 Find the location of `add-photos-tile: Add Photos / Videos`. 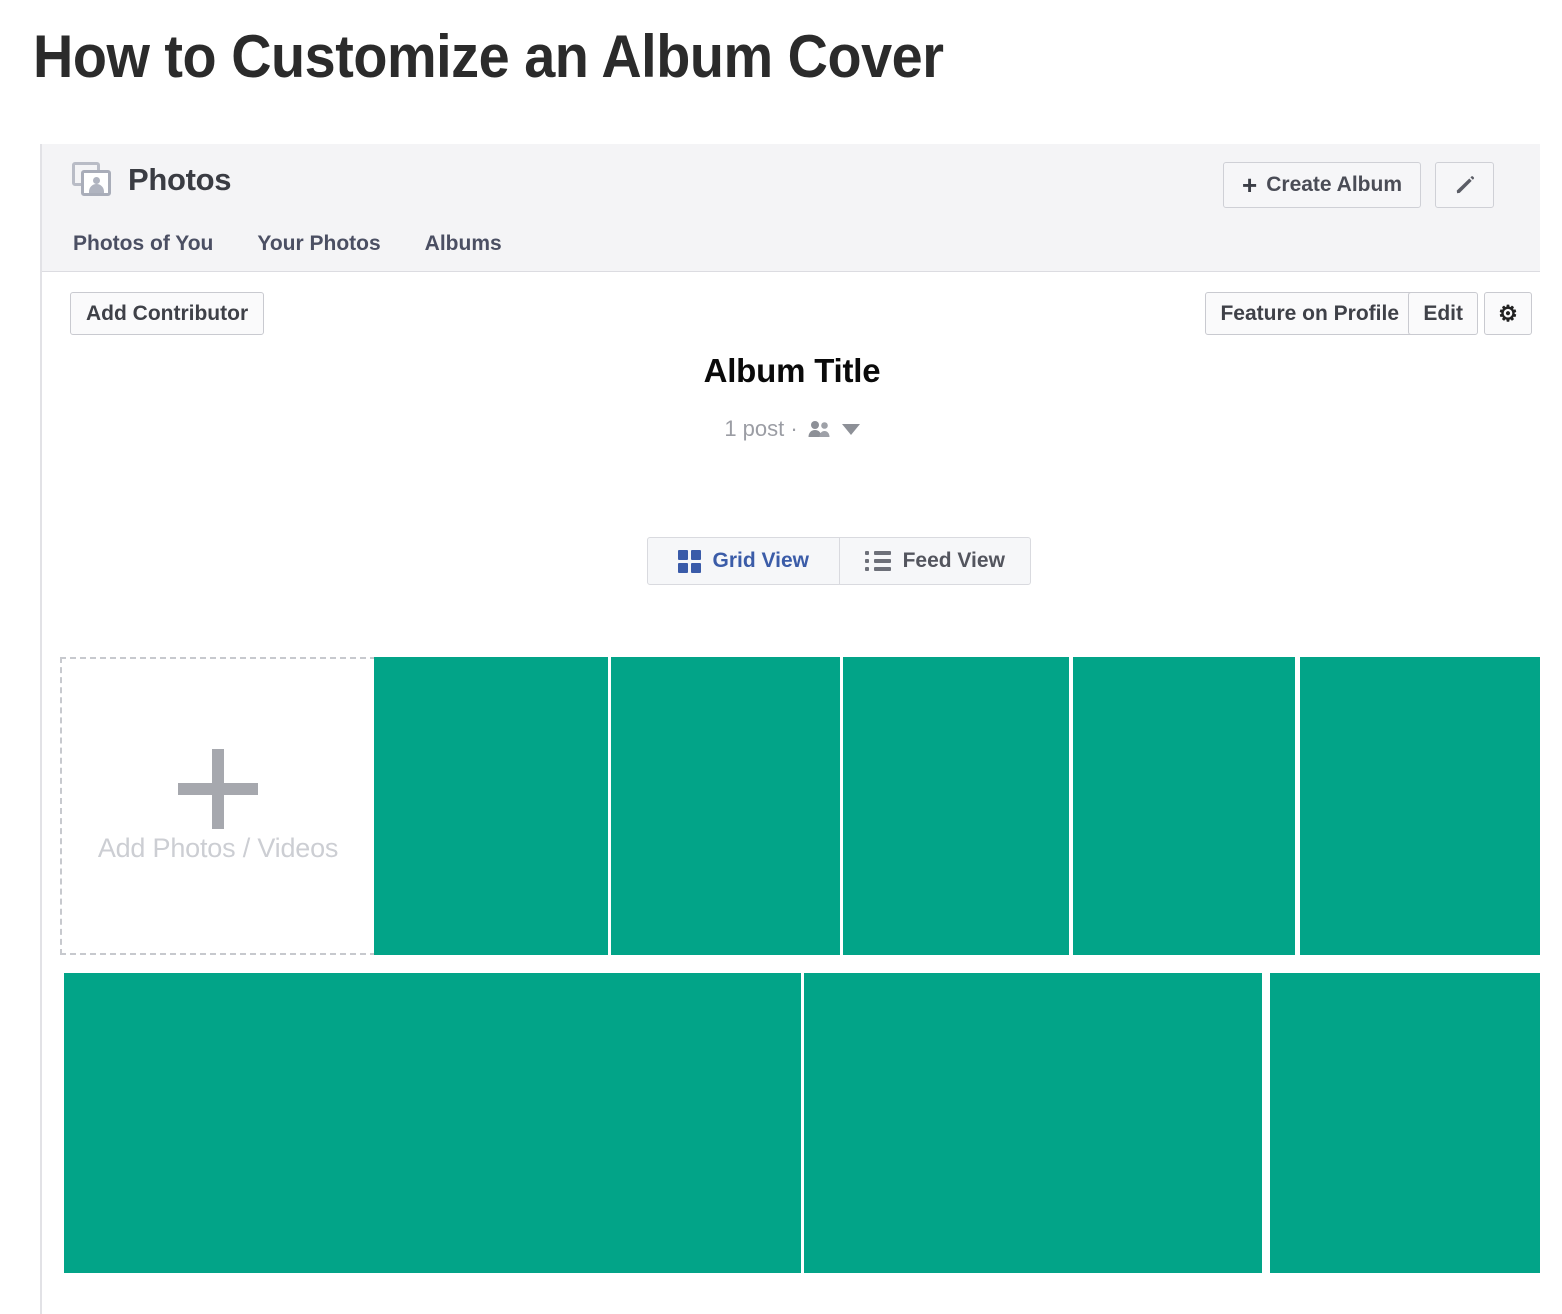

add-photos-tile: Add Photos / Videos is located at coordinates (218, 806).